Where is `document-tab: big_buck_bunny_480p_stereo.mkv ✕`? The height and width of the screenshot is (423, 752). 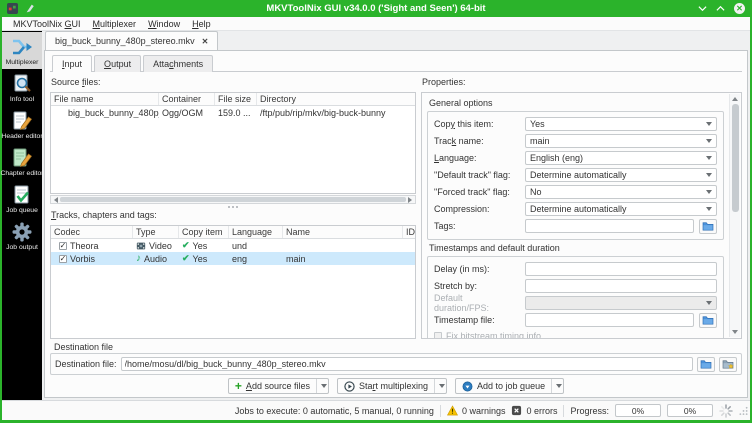 document-tab: big_buck_bunny_480p_stereo.mkv ✕ is located at coordinates (132, 40).